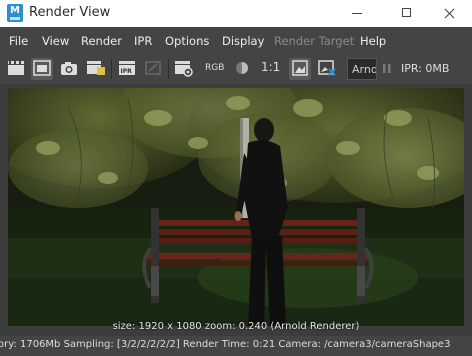 This screenshot has width=472, height=356. I want to click on refresh-ipr-icon, so click(153, 68).